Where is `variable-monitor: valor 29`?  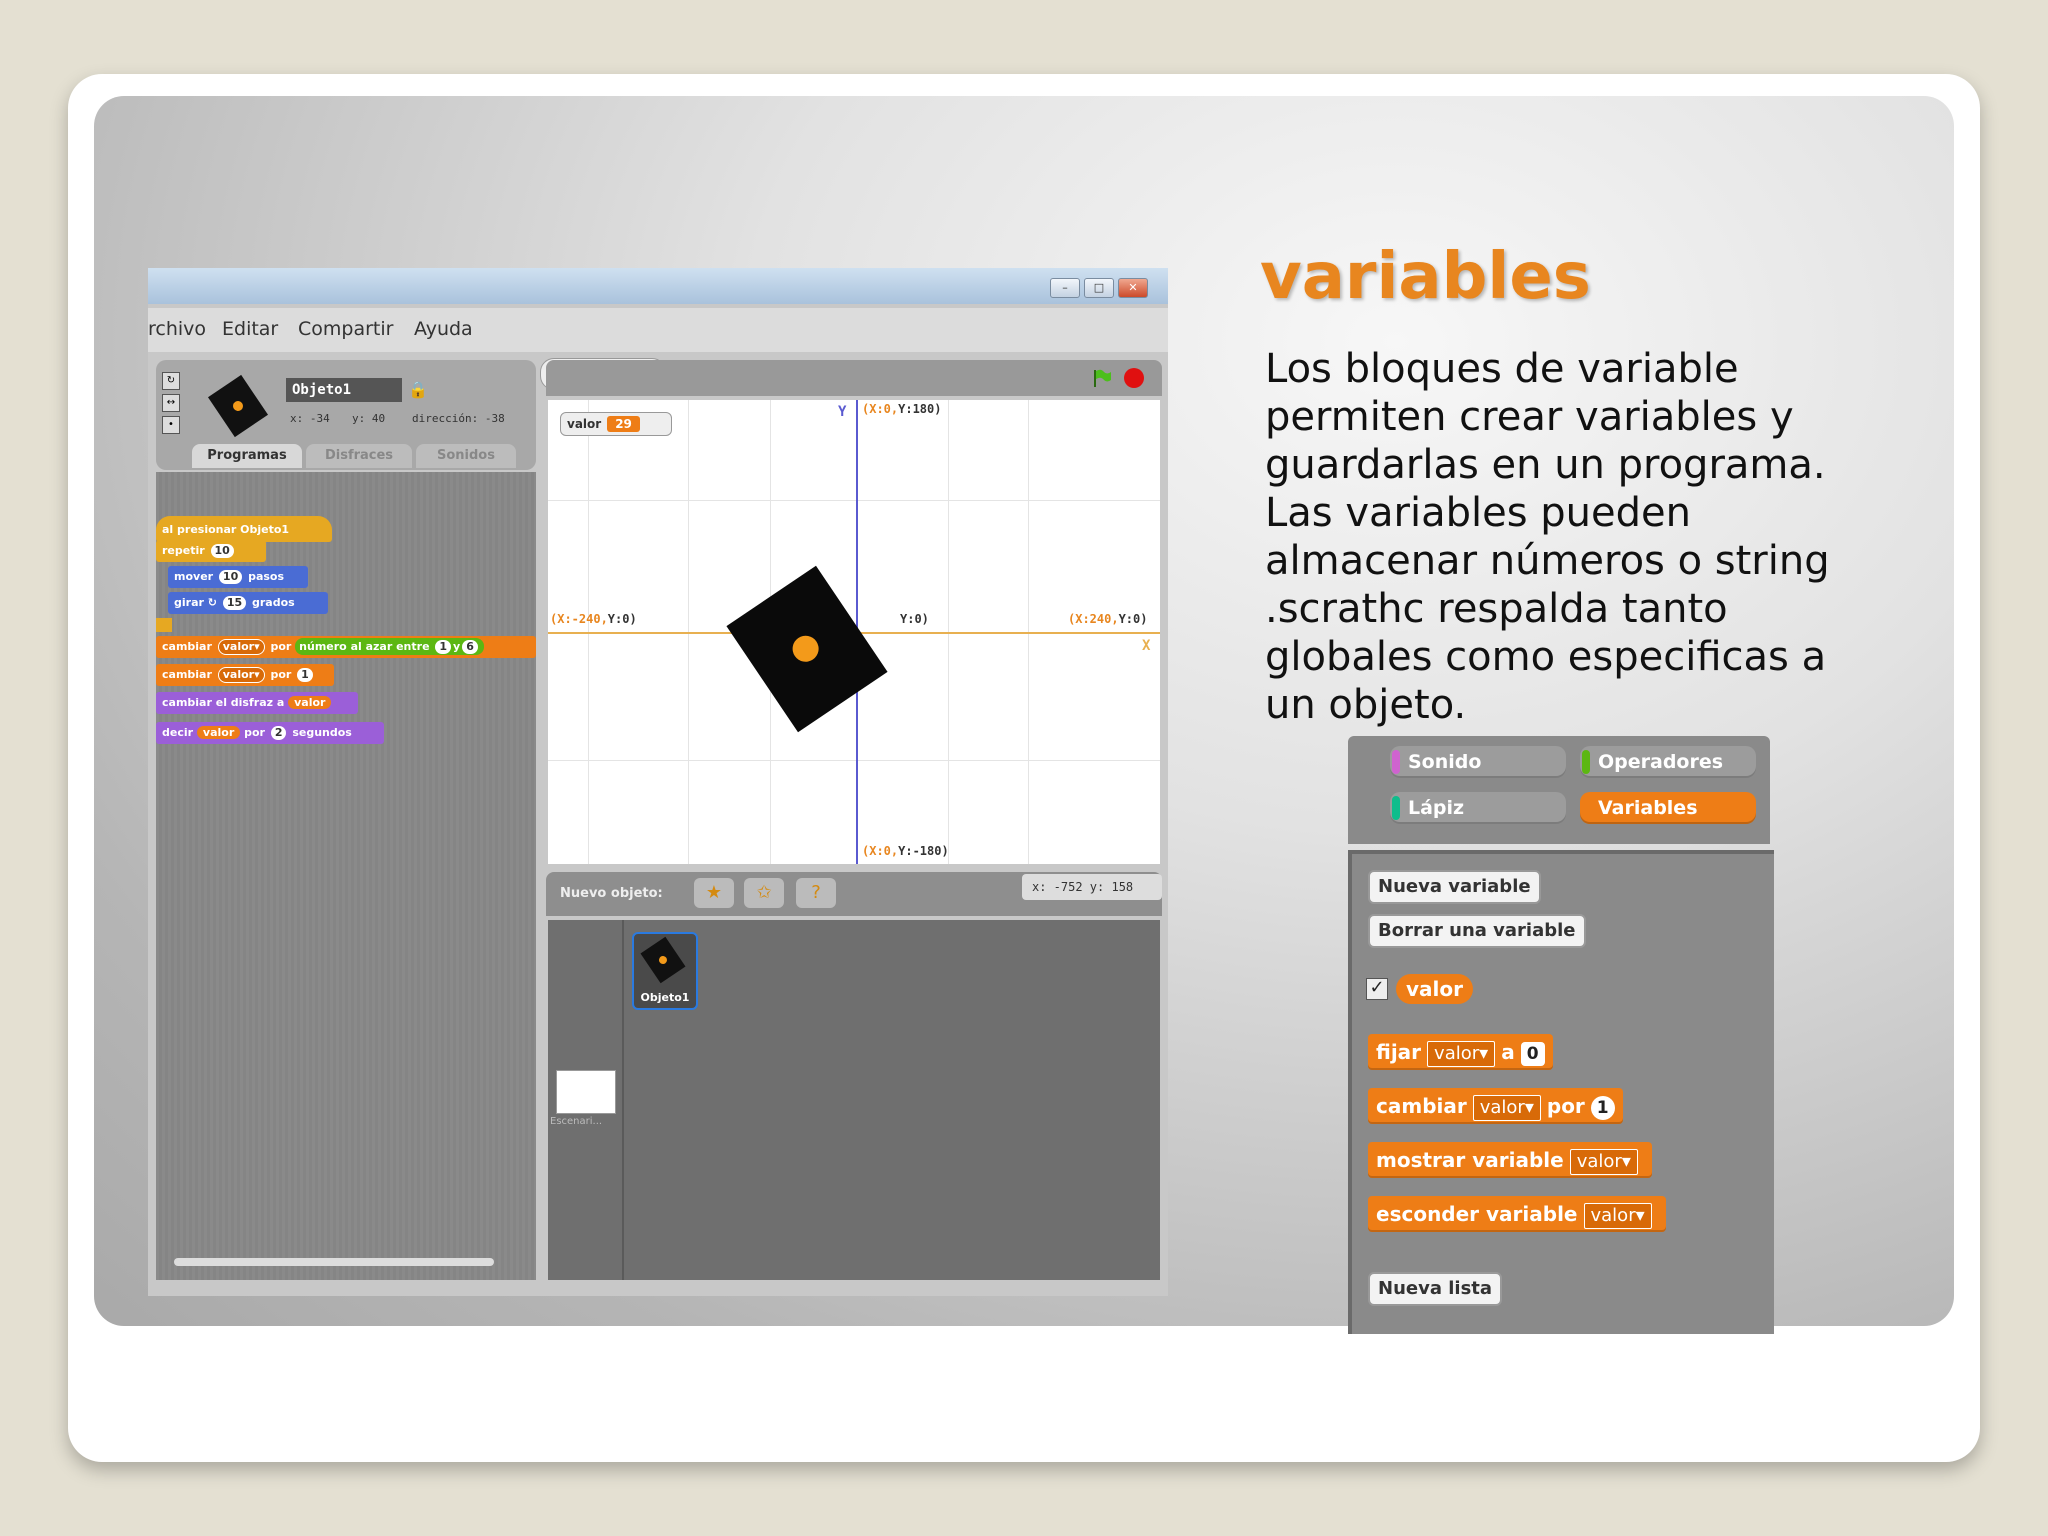
variable-monitor: valor 29 is located at coordinates (616, 424).